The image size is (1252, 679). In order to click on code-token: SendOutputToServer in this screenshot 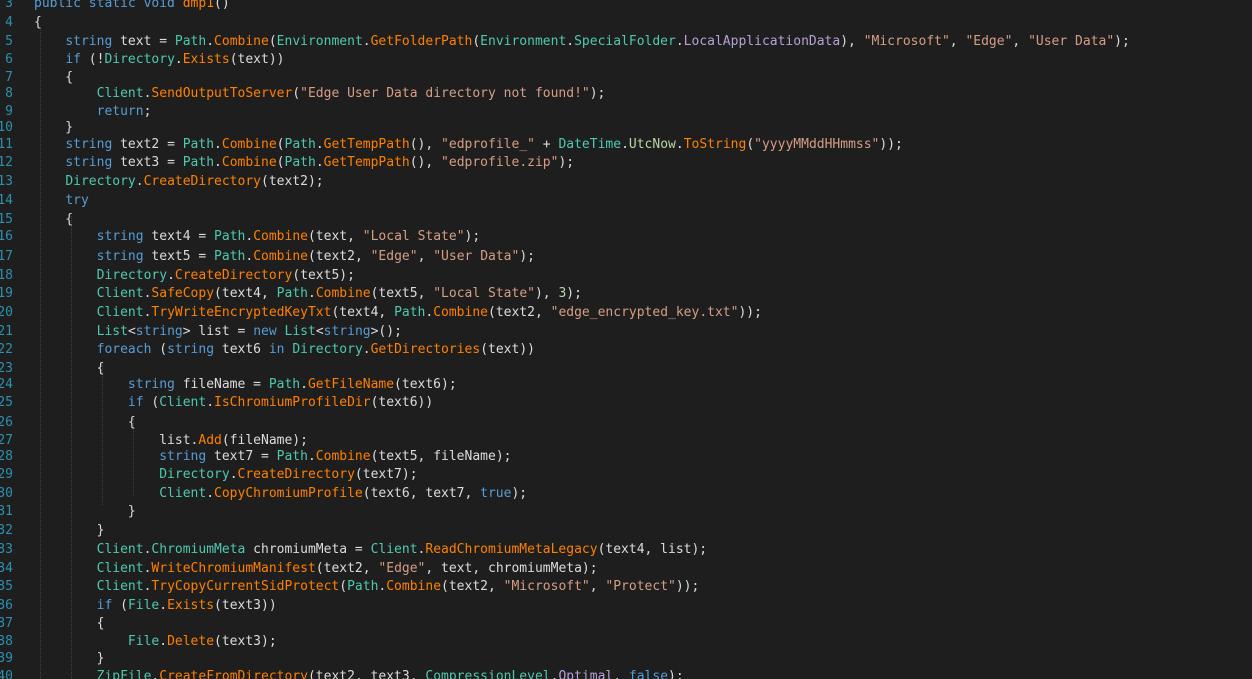, I will do `click(222, 93)`.